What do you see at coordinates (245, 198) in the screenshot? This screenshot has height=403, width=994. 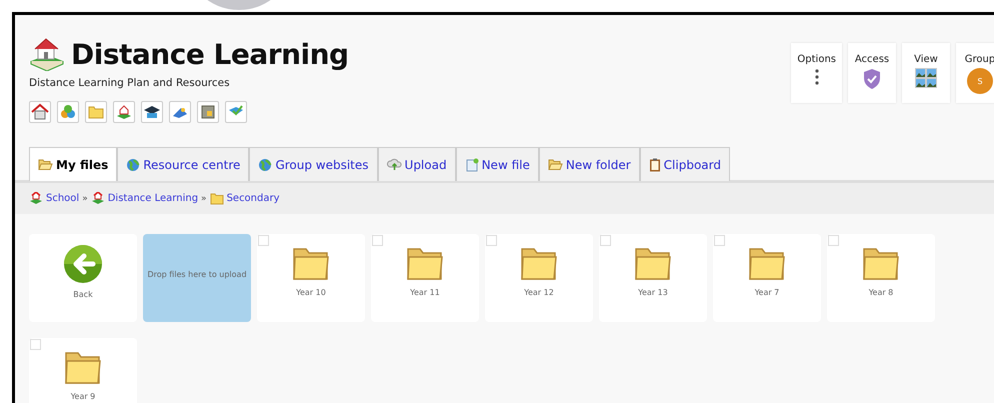 I see `breadcrumb-link: Secondary` at bounding box center [245, 198].